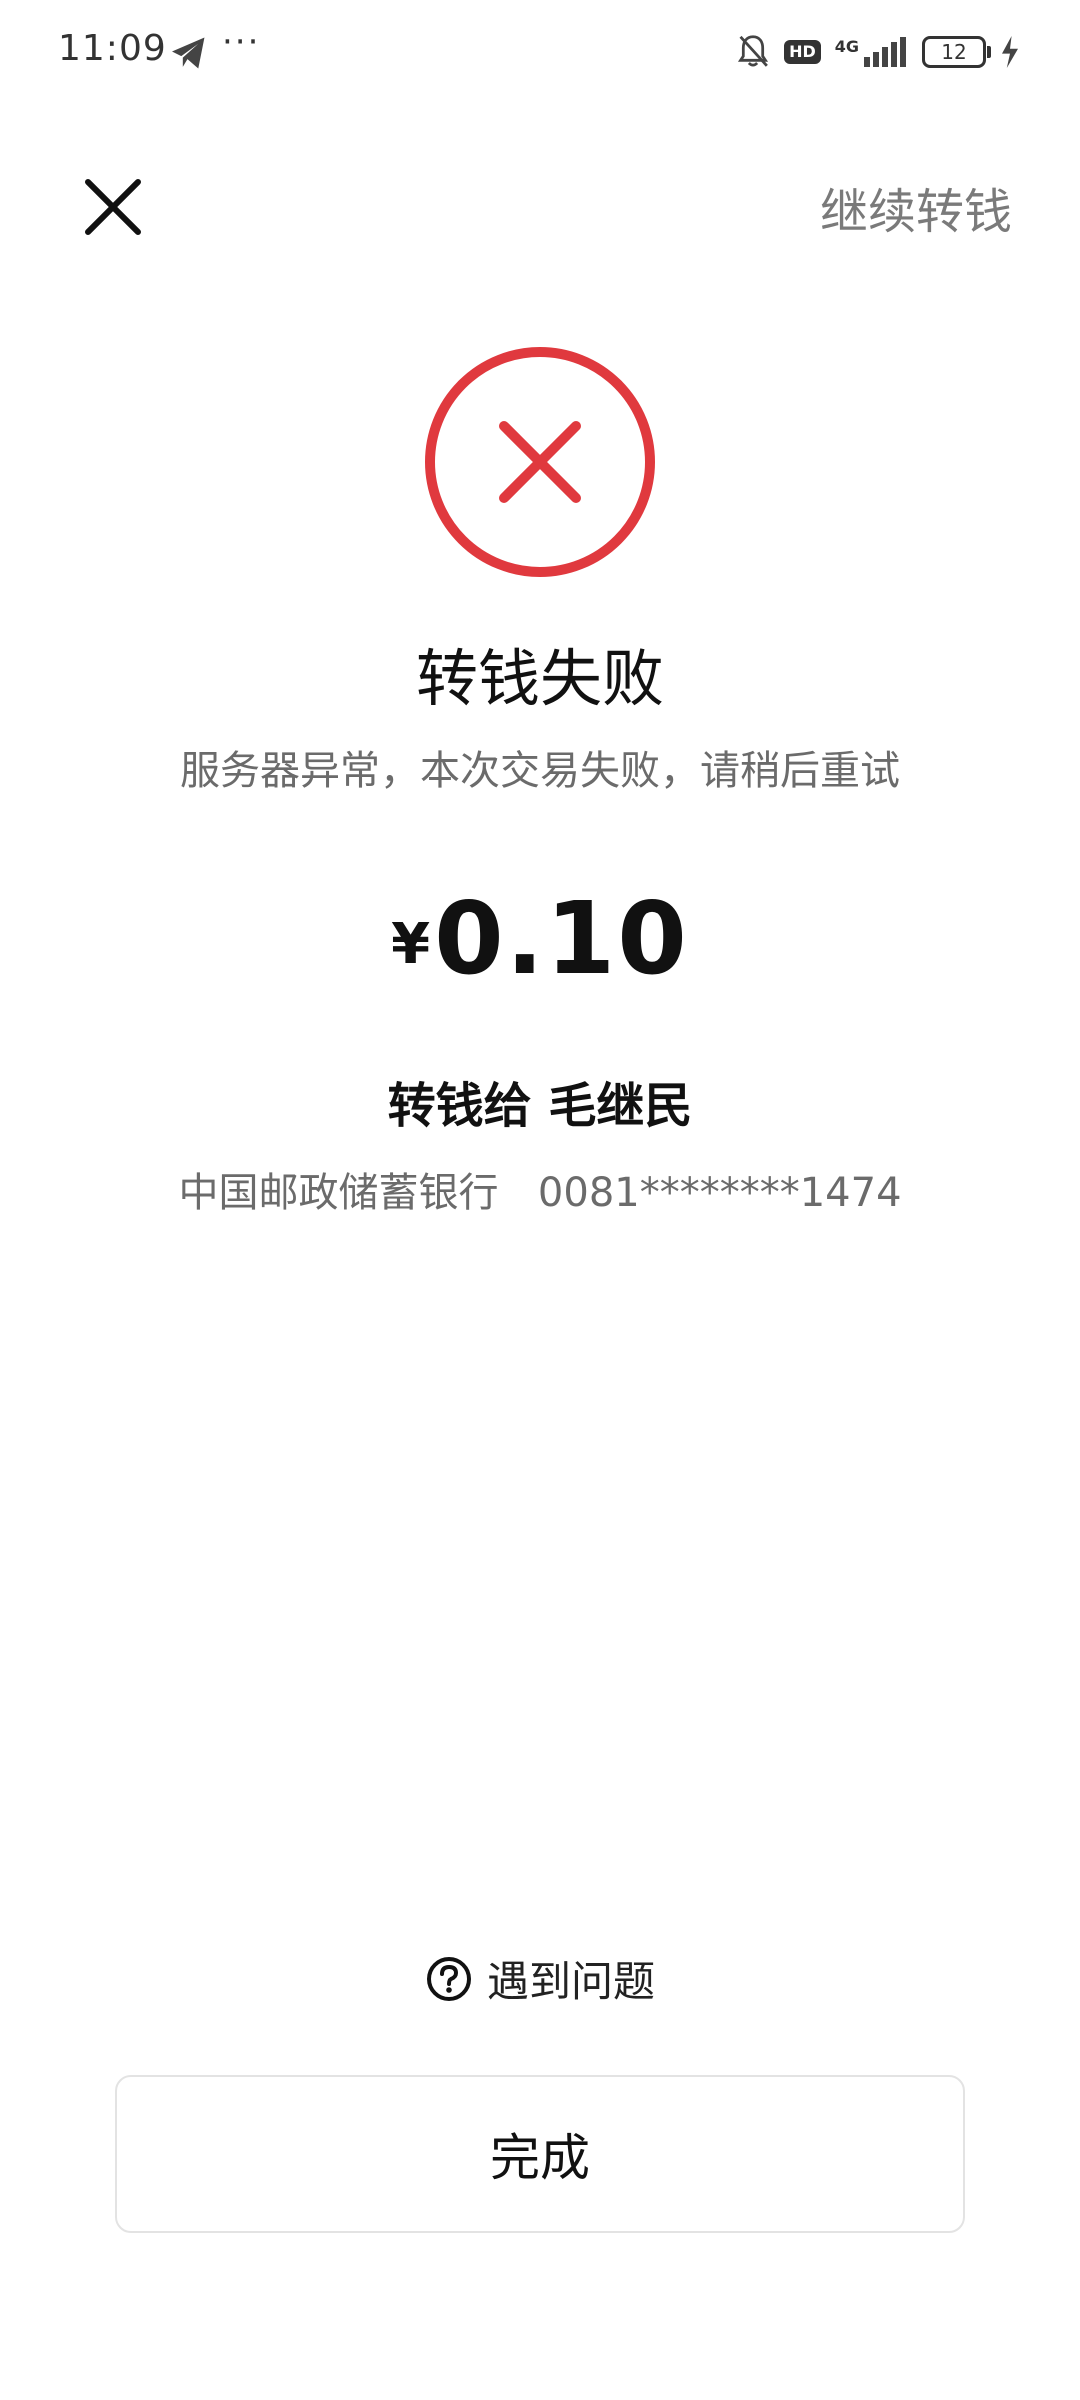  Describe the element at coordinates (802, 52) in the screenshot. I see `hd-badge: HD` at that location.